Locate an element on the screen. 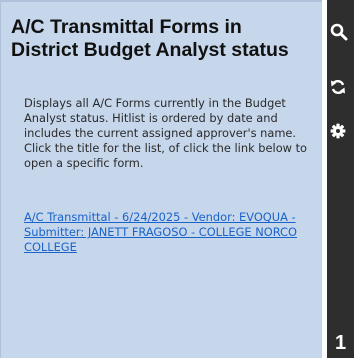 Image resolution: width=354 pixels, height=358 pixels. widget-toolbar is located at coordinates (340, 179).